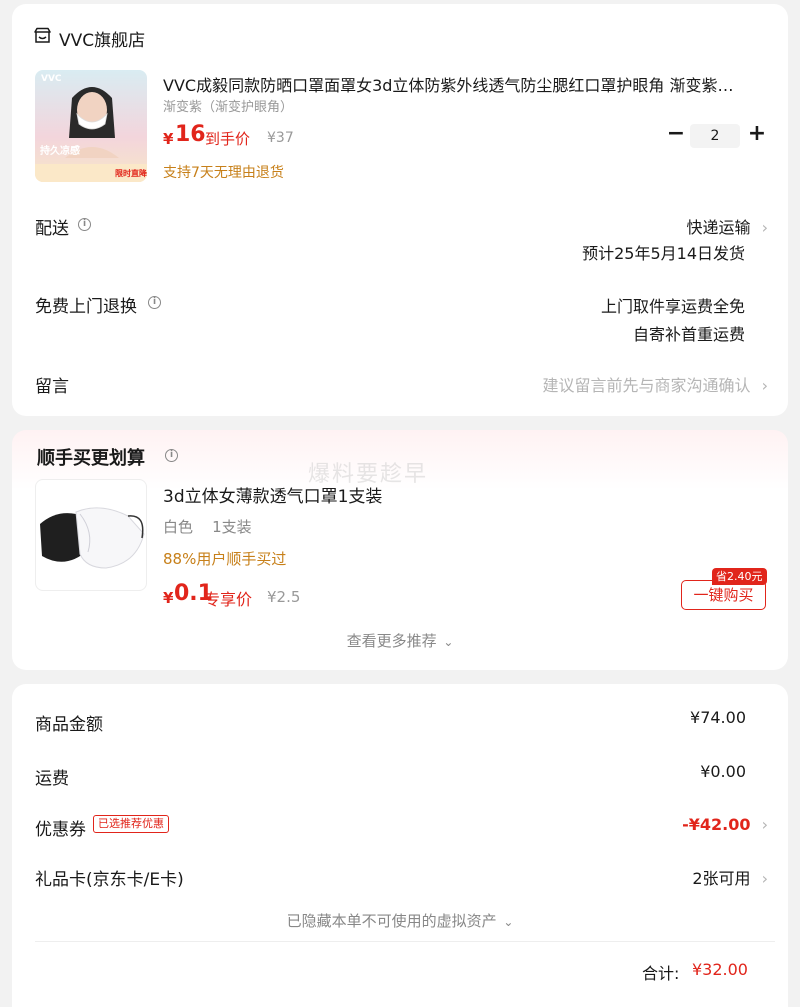  What do you see at coordinates (391, 921) in the screenshot?
I see `hidden-assets-label: 已隐藏本单不可使用的虚拟资产` at bounding box center [391, 921].